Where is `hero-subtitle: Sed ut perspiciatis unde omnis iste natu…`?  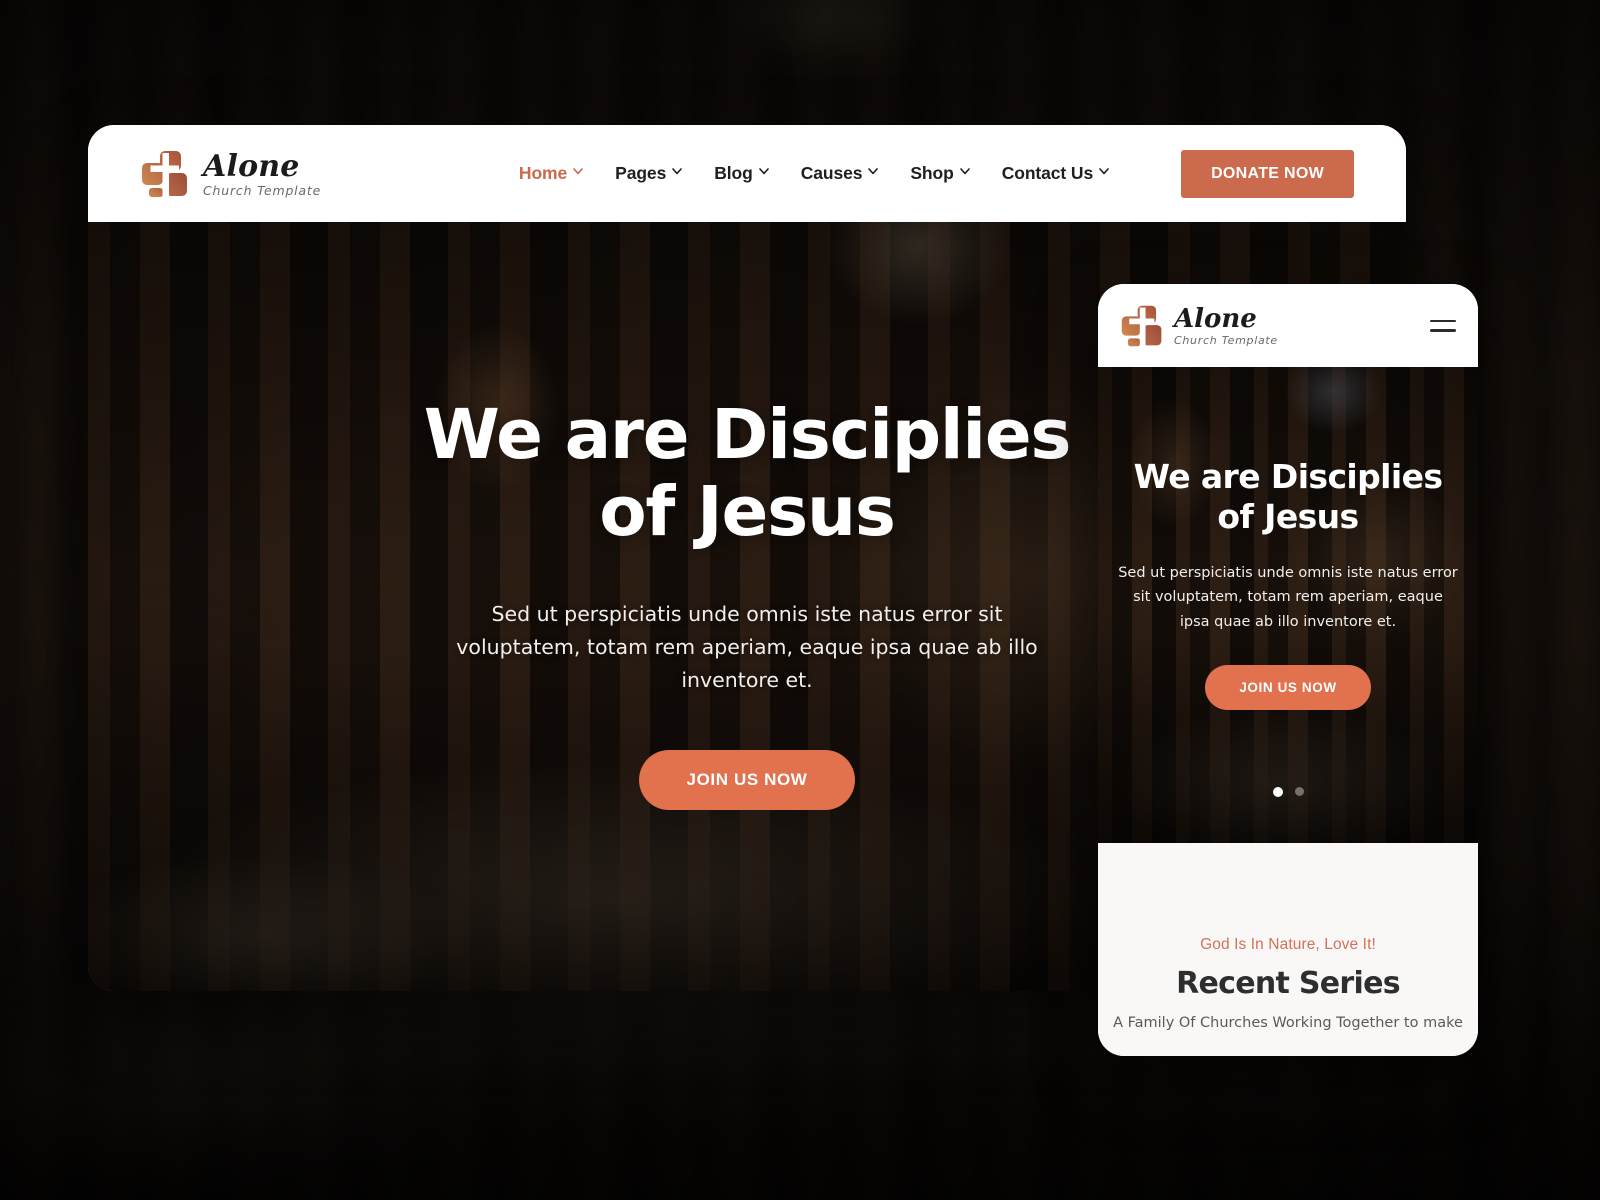 hero-subtitle: Sed ut perspiciatis unde omnis iste natu… is located at coordinates (747, 646).